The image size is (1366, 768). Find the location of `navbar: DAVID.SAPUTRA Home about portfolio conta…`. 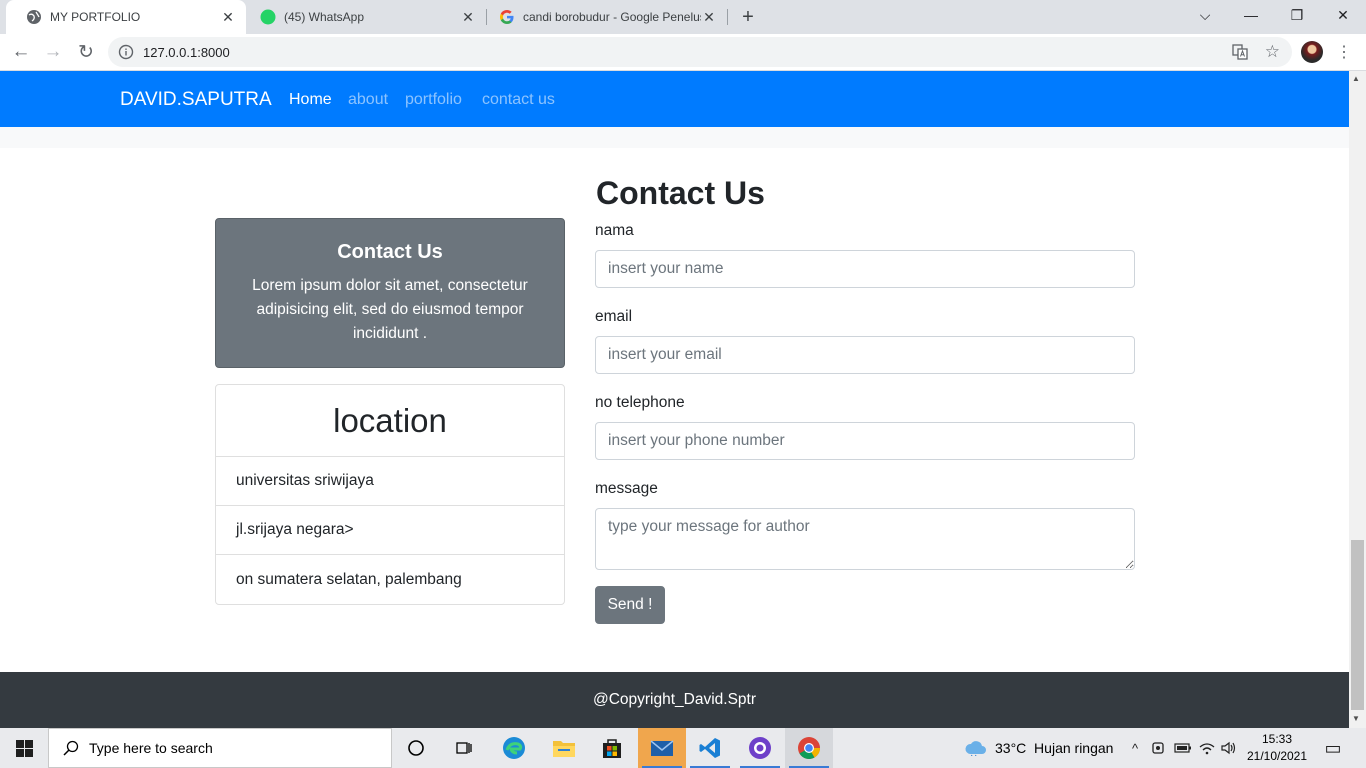

navbar: DAVID.SAPUTRA Home about portfolio conta… is located at coordinates (674, 99).